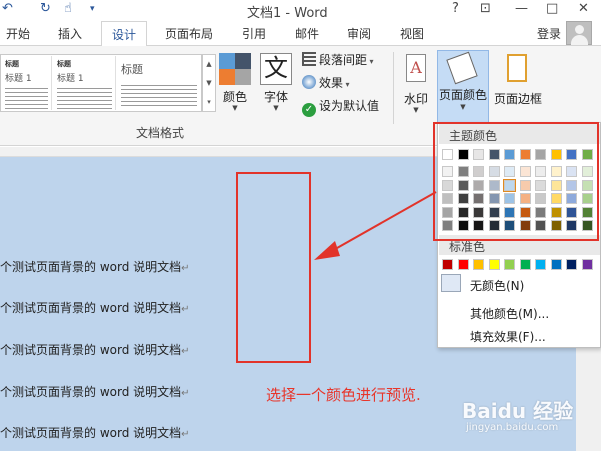 The image size is (601, 451). I want to click on no-color-icon, so click(451, 283).